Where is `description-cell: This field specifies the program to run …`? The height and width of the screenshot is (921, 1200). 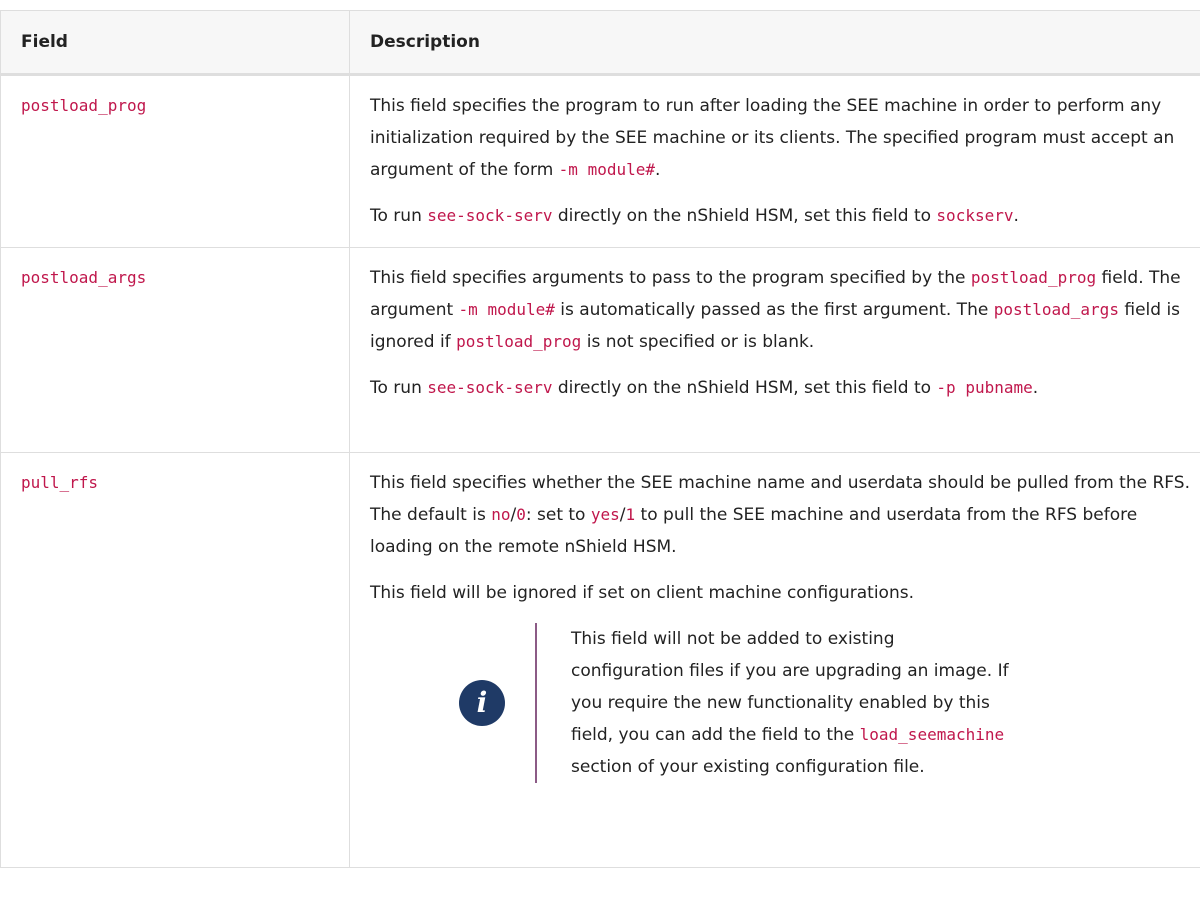 description-cell: This field specifies the program to run … is located at coordinates (774, 161).